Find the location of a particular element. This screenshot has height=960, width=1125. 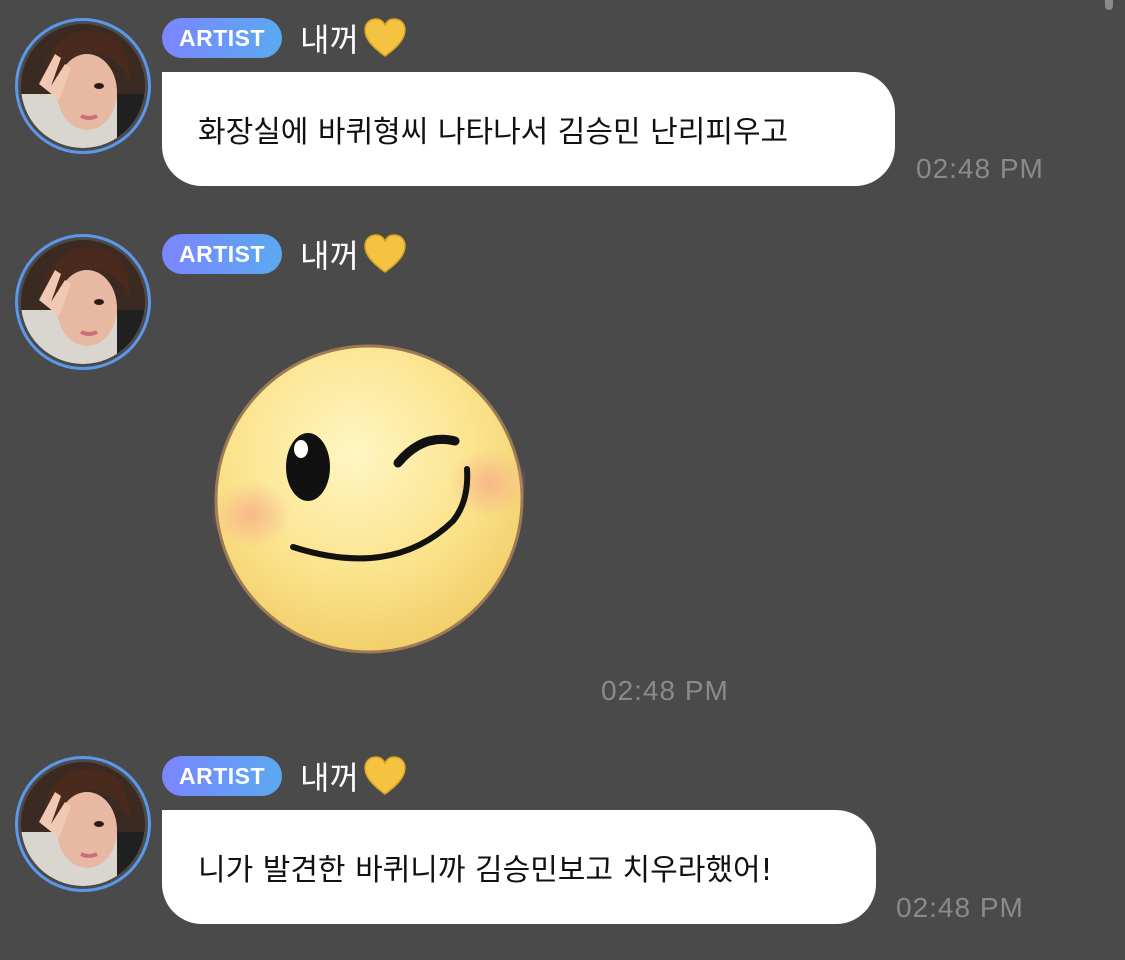

message-bubble: 화장실에 바퀴형씨 나타나서 김승민 난리피우고 is located at coordinates (528, 129).